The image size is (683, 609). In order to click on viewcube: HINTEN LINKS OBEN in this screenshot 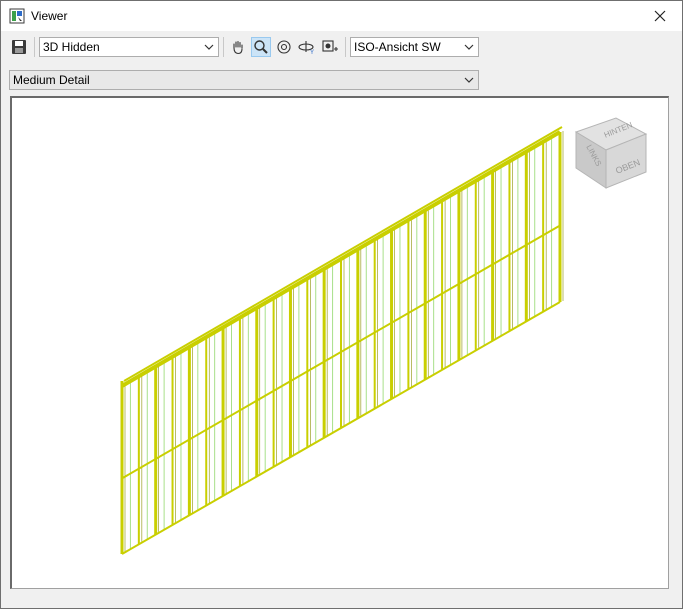, I will do `click(612, 152)`.